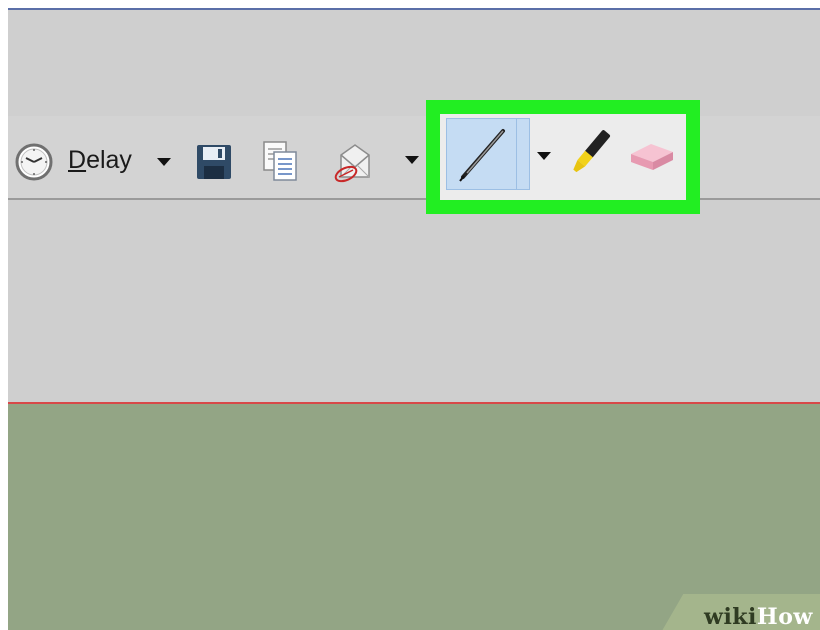 Image resolution: width=820 pixels, height=630 pixels. Describe the element at coordinates (544, 156) in the screenshot. I see `pen-dropdown-arrow-icon` at that location.